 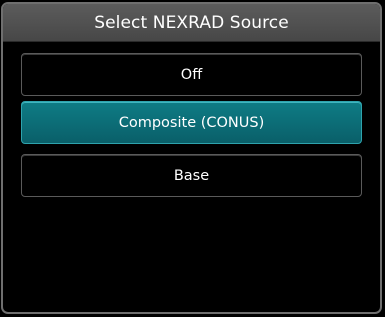 I want to click on option-off-button: Off, so click(x=191, y=74).